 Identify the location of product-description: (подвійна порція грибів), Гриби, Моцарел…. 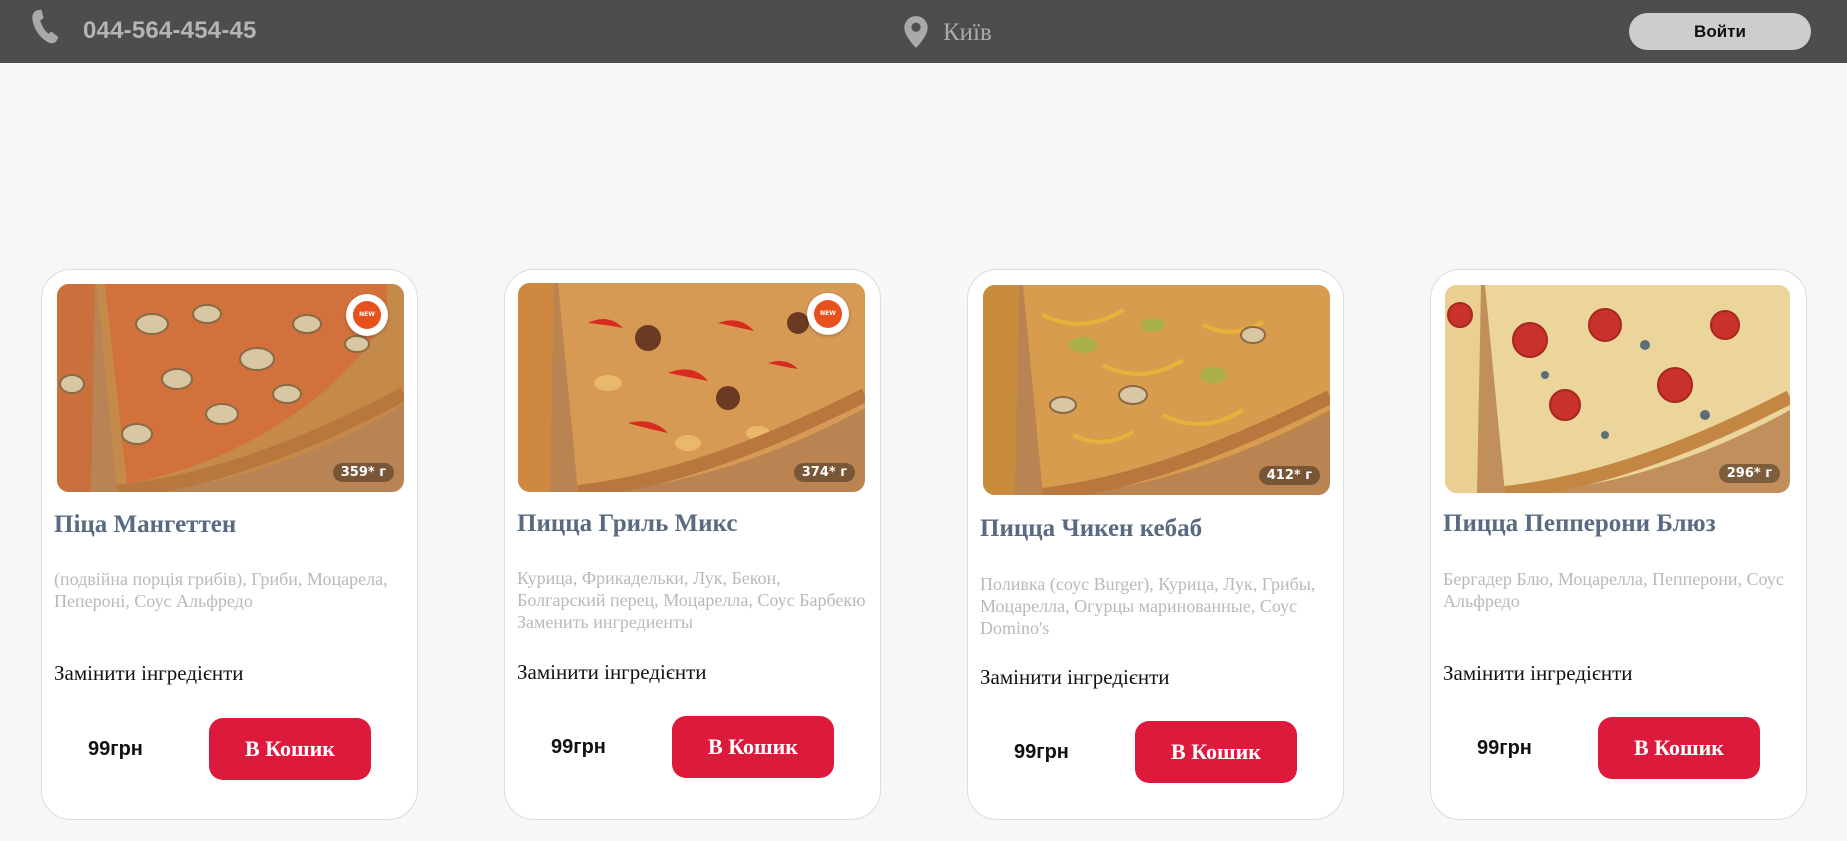
(221, 590).